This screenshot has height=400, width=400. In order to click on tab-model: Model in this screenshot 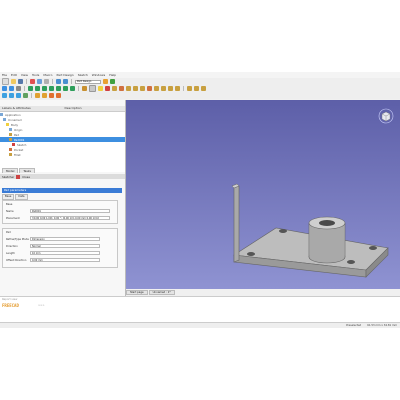, I will do `click(10, 170)`.